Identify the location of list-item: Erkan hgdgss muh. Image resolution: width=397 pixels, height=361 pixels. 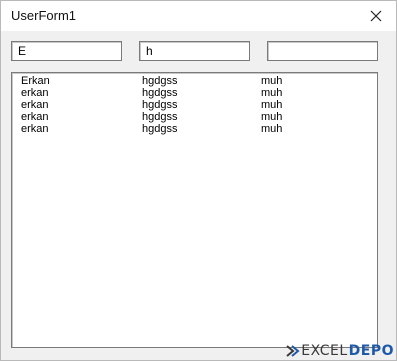
(194, 81).